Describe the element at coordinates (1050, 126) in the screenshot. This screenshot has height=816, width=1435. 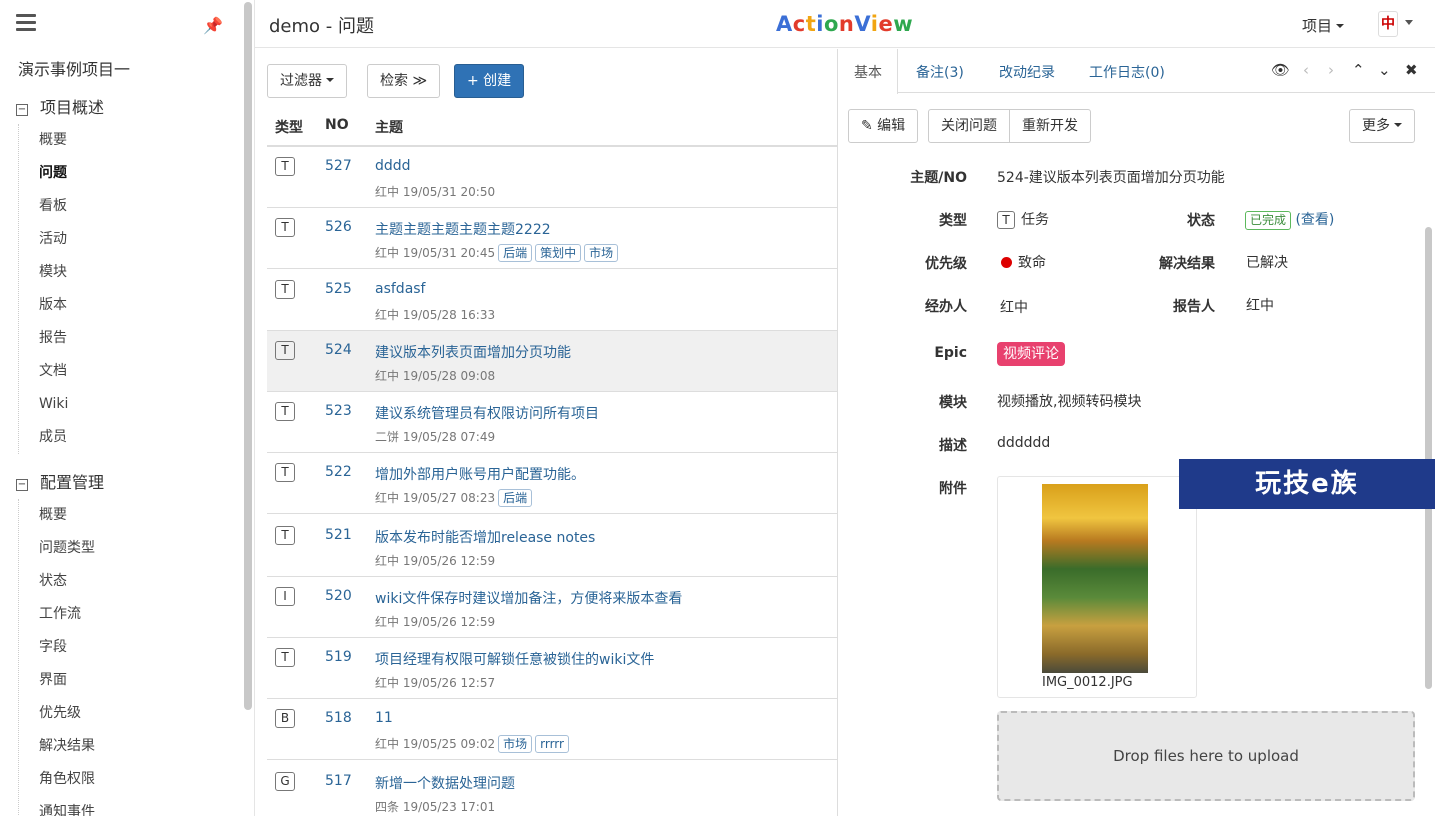
I see `reopen-button: 重新开发` at that location.